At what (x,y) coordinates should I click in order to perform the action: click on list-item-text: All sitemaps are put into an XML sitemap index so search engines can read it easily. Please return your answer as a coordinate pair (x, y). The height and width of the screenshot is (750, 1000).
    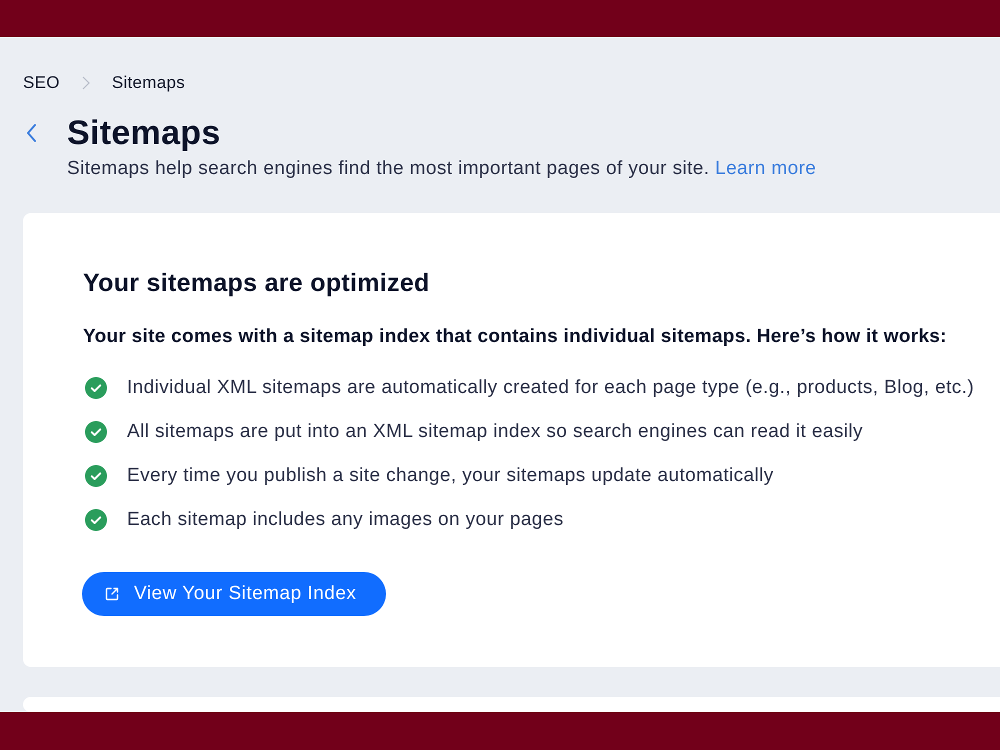
    Looking at the image, I should click on (495, 432).